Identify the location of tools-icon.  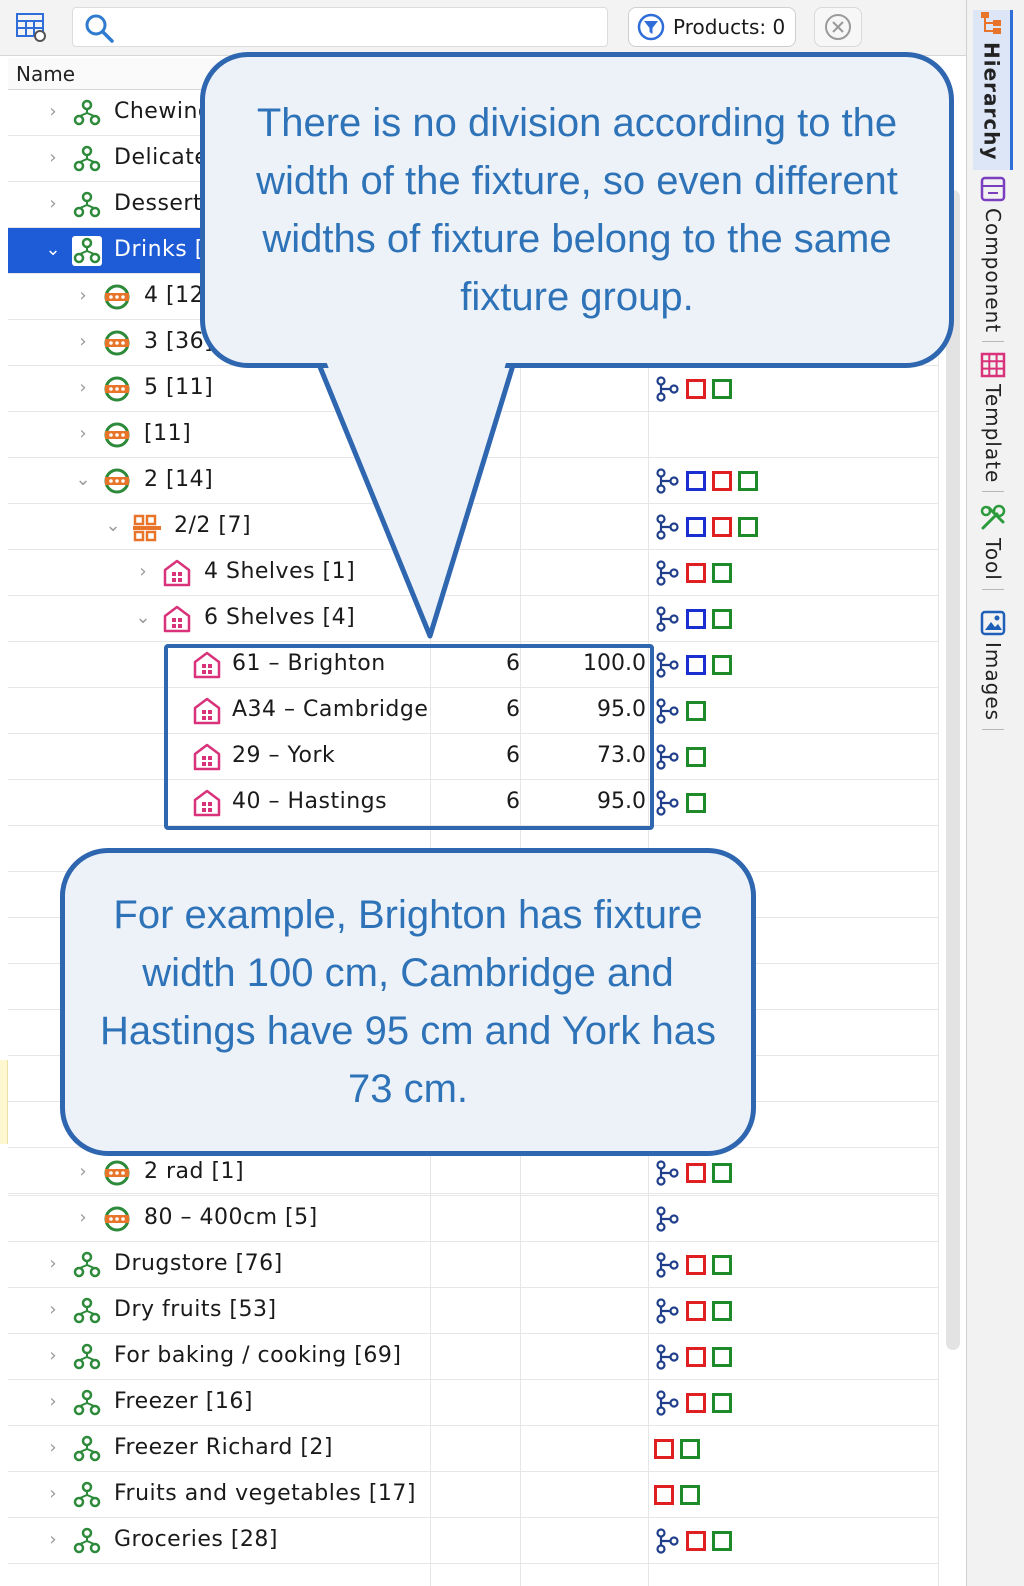
(993, 517).